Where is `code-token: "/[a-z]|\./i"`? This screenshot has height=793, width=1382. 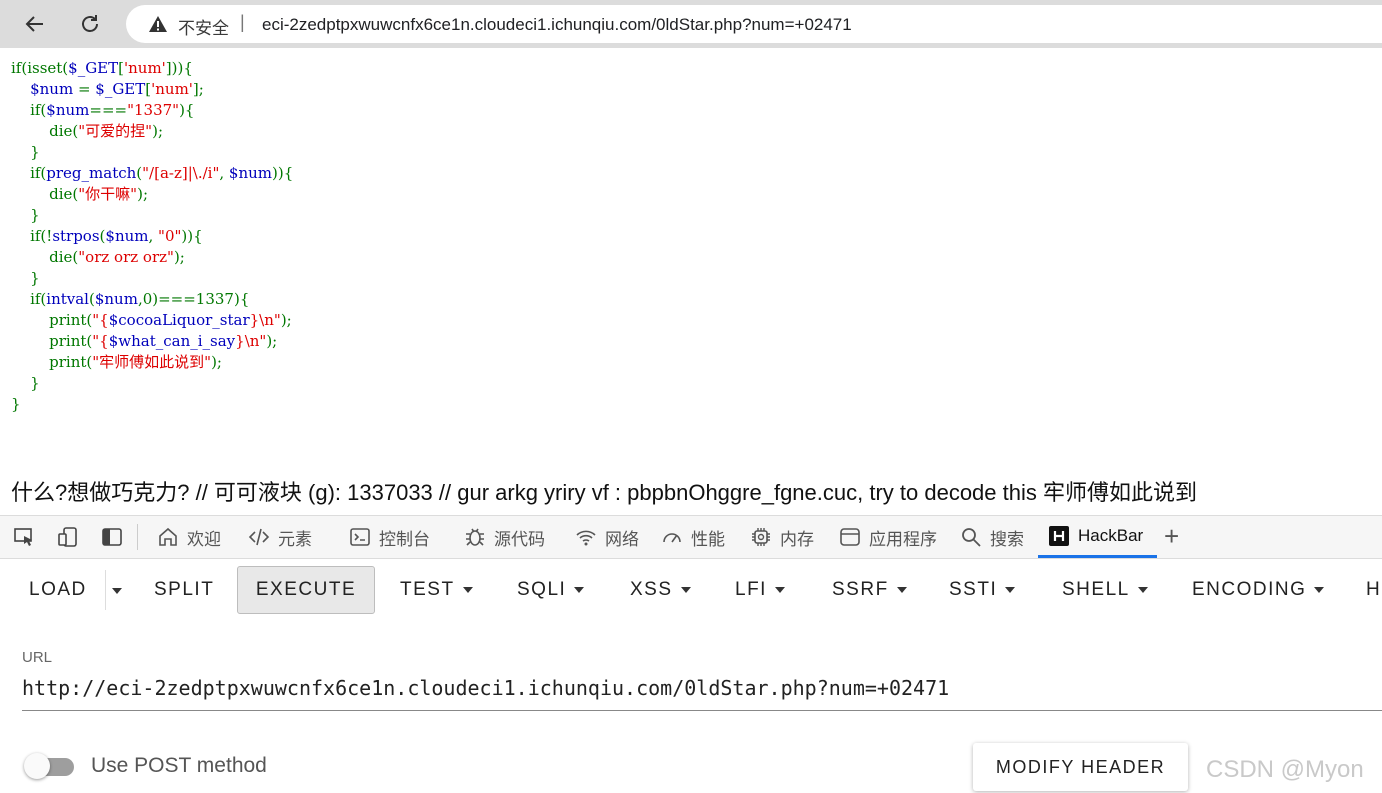 code-token: "/[a-z]|\./i" is located at coordinates (181, 173).